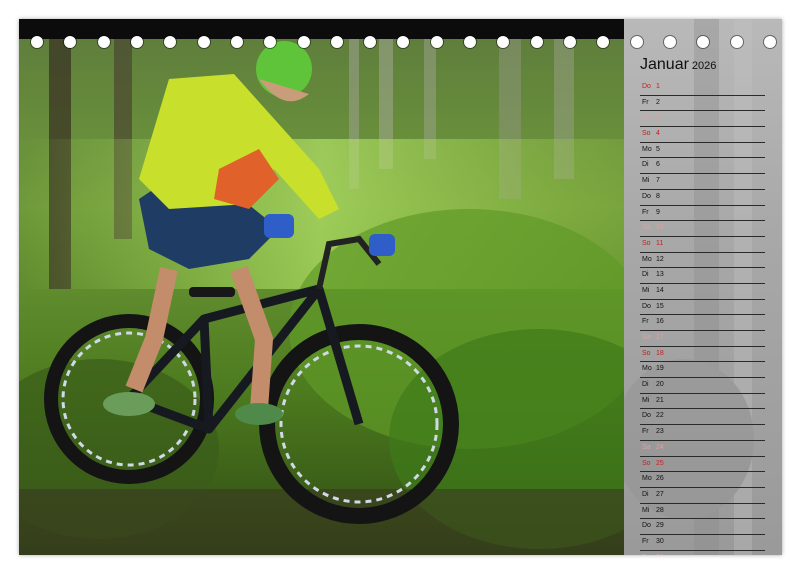  I want to click on day-row: Mo 12, so click(702, 261).